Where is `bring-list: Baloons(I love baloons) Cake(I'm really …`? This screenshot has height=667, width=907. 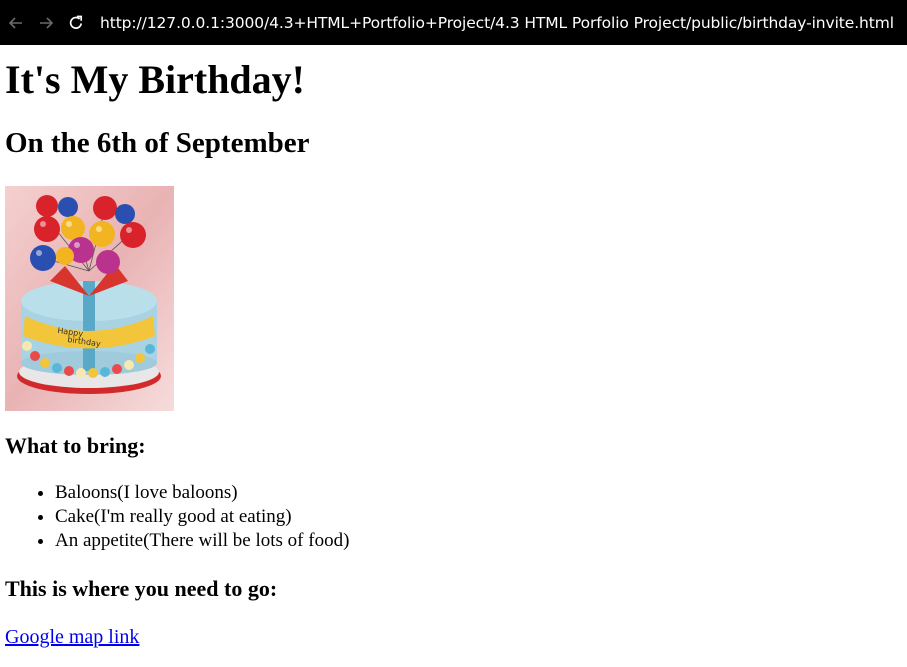
bring-list: Baloons(I love baloons) Cake(I'm really … is located at coordinates (456, 517).